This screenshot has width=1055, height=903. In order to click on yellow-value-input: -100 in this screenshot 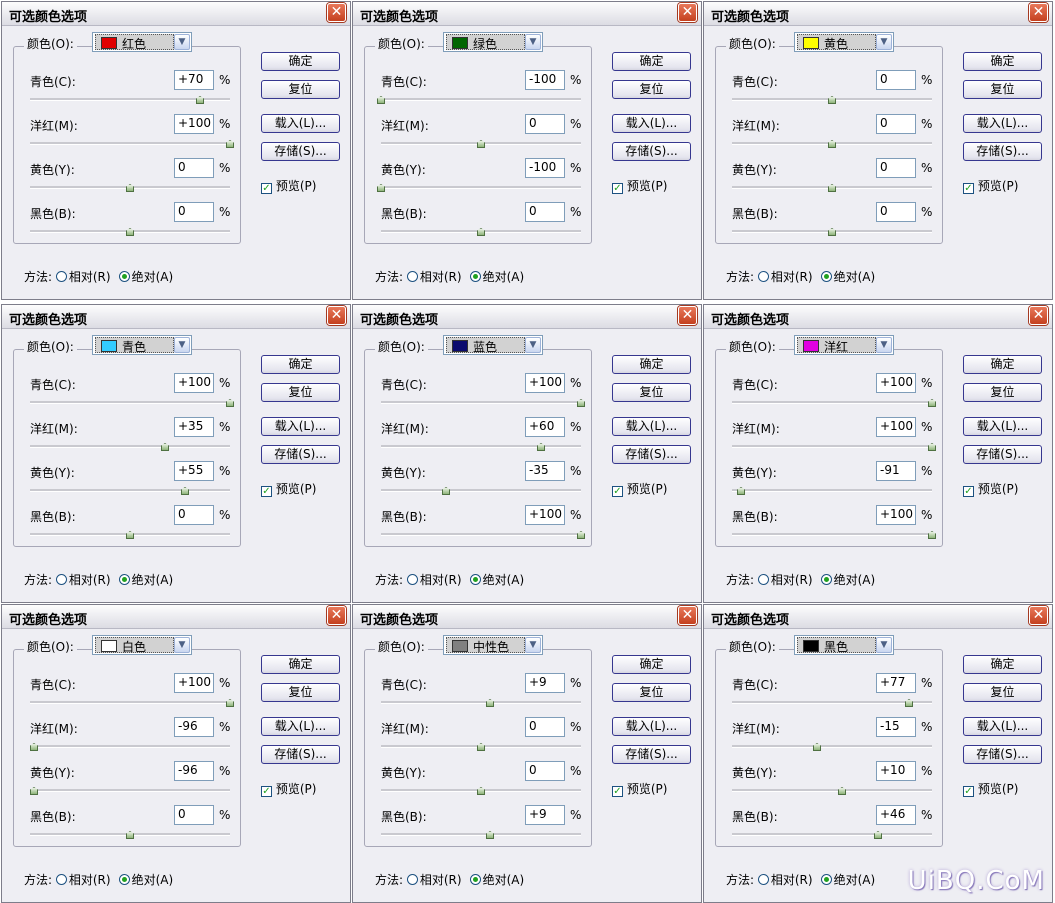, I will do `click(545, 168)`.